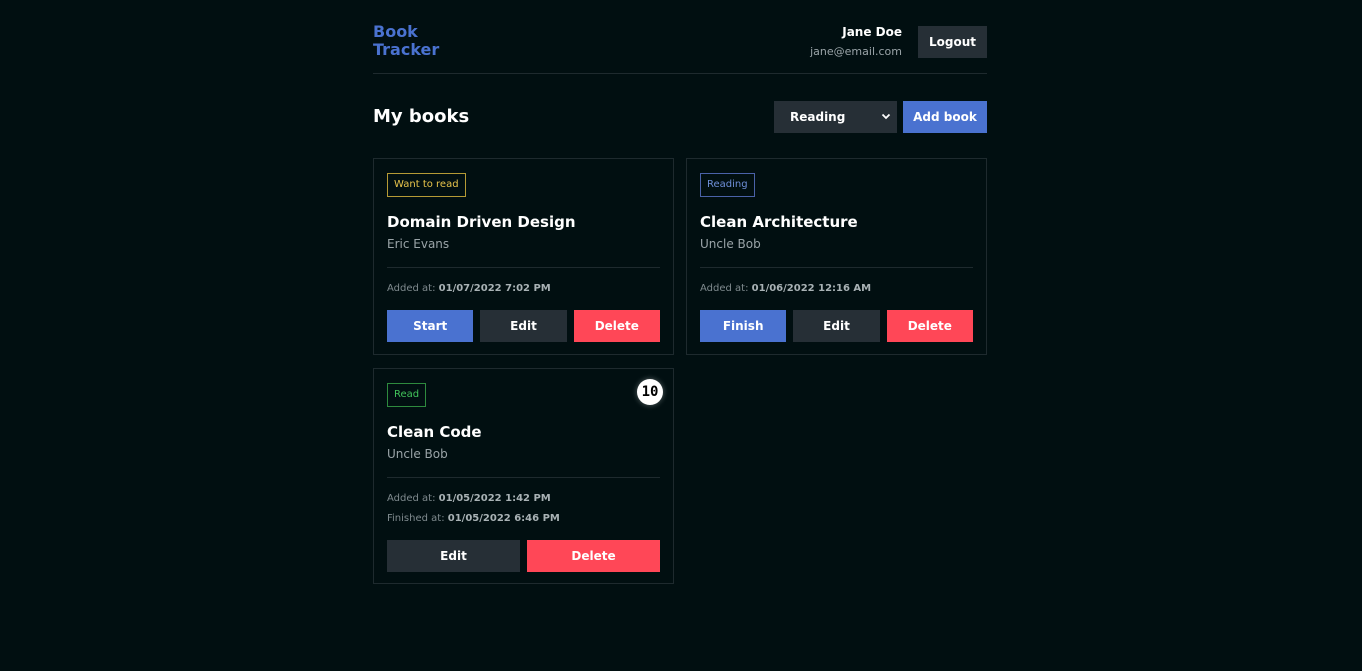 This screenshot has width=1362, height=671. What do you see at coordinates (481, 222) in the screenshot?
I see `book-title: Domain Driven Design` at bounding box center [481, 222].